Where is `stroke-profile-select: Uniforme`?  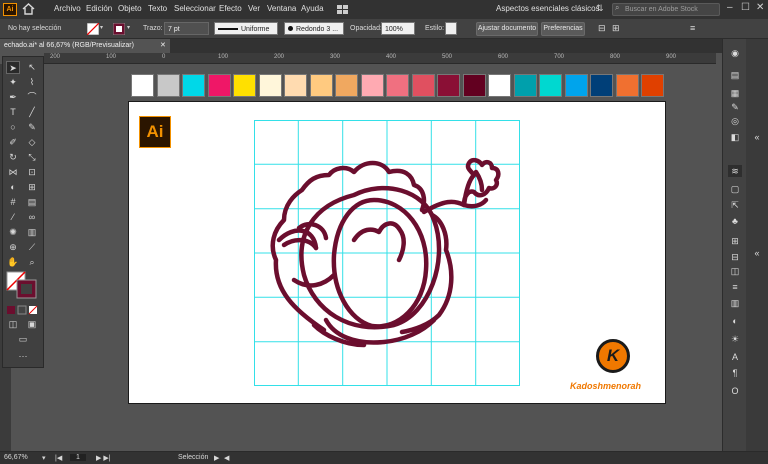
stroke-profile-select: Uniforme is located at coordinates (246, 28).